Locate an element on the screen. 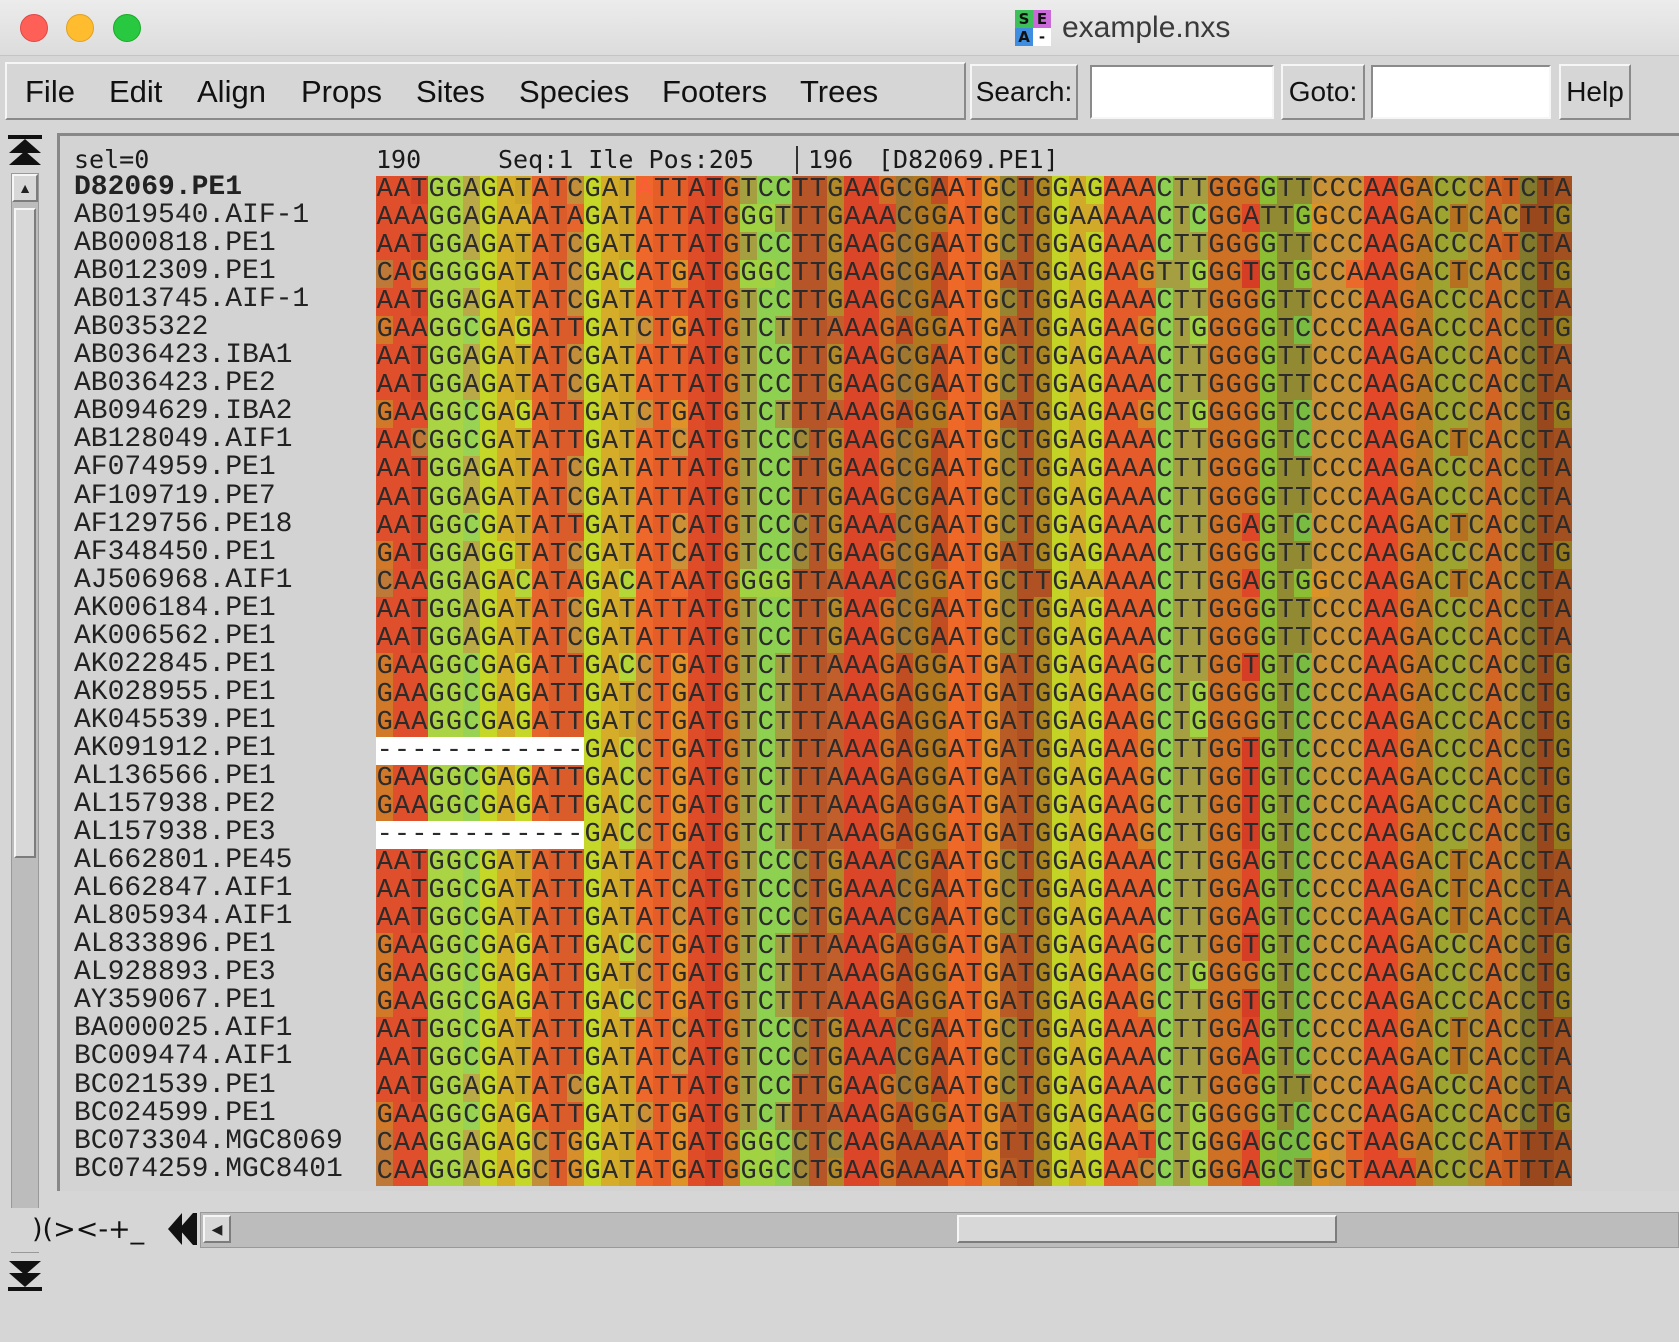 Image resolution: width=1679 pixels, height=1342 pixels. menu-sites: Sites is located at coordinates (450, 92).